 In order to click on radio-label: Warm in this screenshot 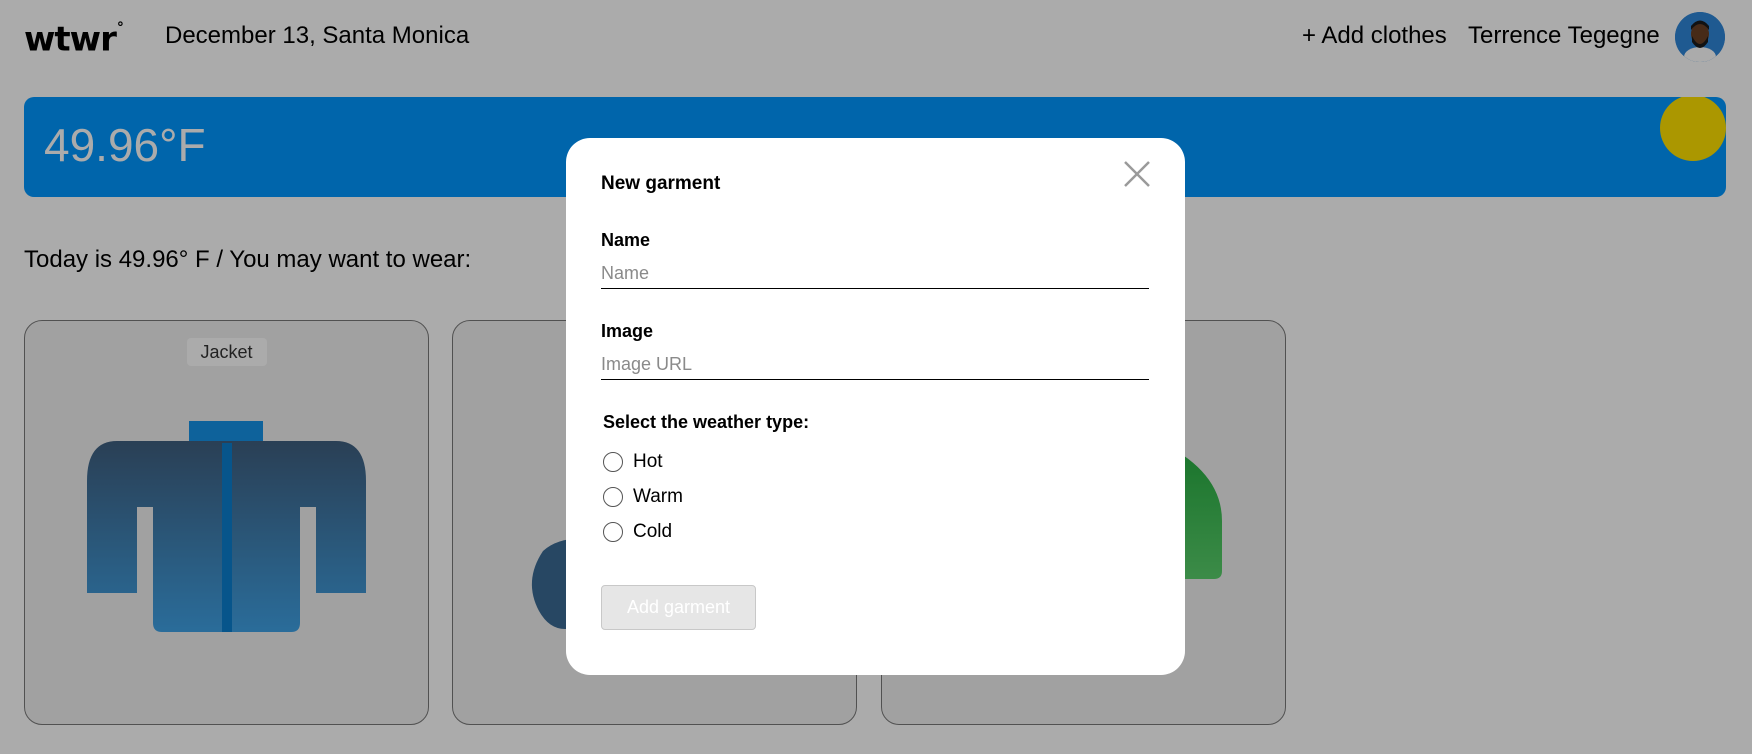, I will do `click(658, 496)`.